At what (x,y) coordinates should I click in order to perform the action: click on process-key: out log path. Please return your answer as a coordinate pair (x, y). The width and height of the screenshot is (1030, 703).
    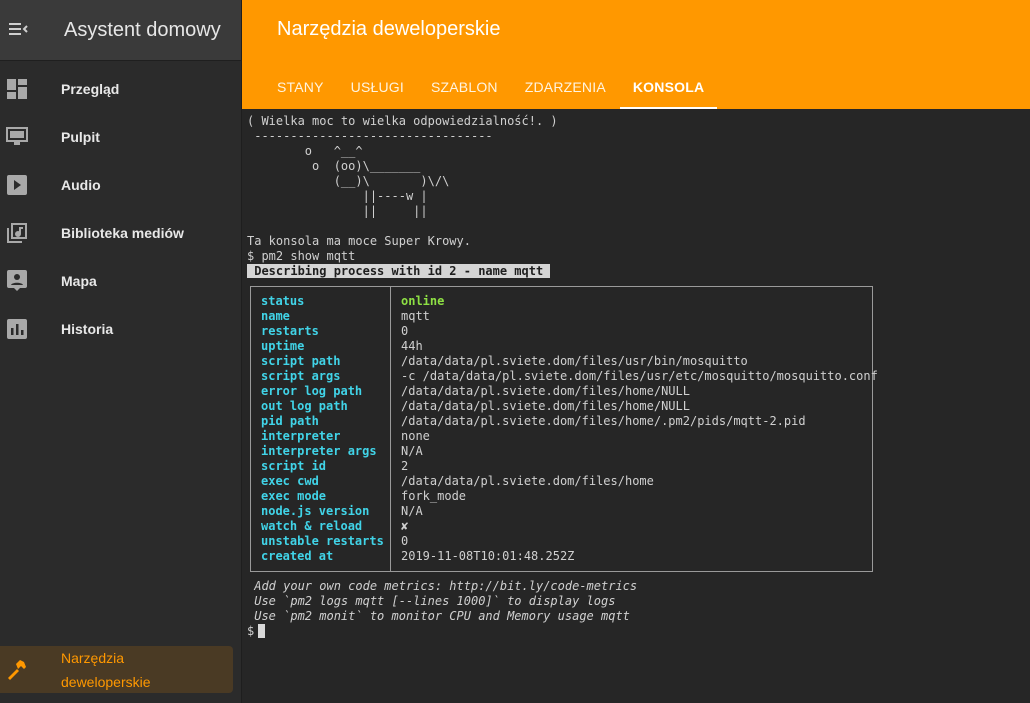
    Looking at the image, I should click on (304, 406).